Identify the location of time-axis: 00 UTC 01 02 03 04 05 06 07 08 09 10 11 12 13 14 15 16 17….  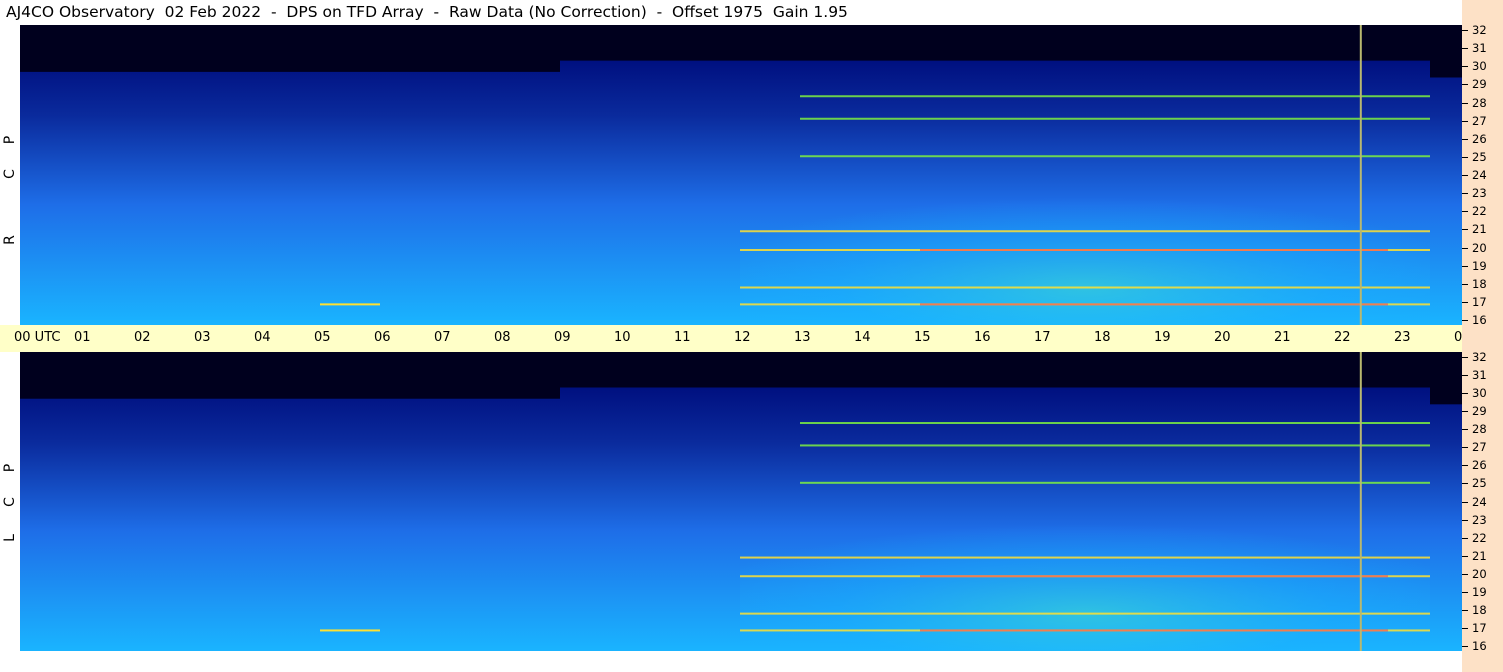
(751, 338).